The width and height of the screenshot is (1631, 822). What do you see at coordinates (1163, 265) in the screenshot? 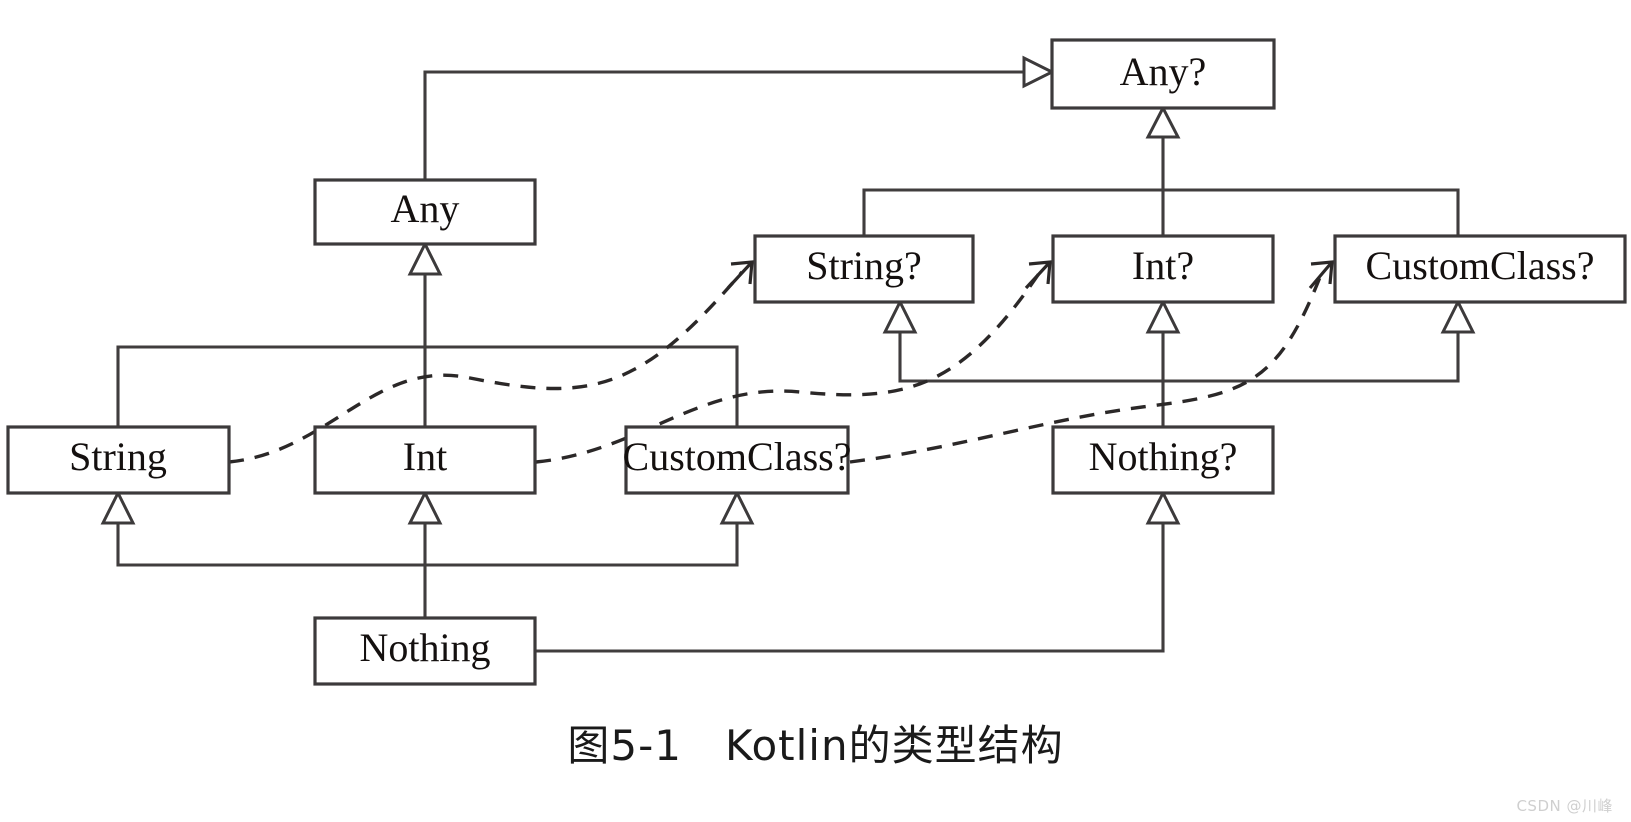
I see `node-label-int-nullable: Int?` at bounding box center [1163, 265].